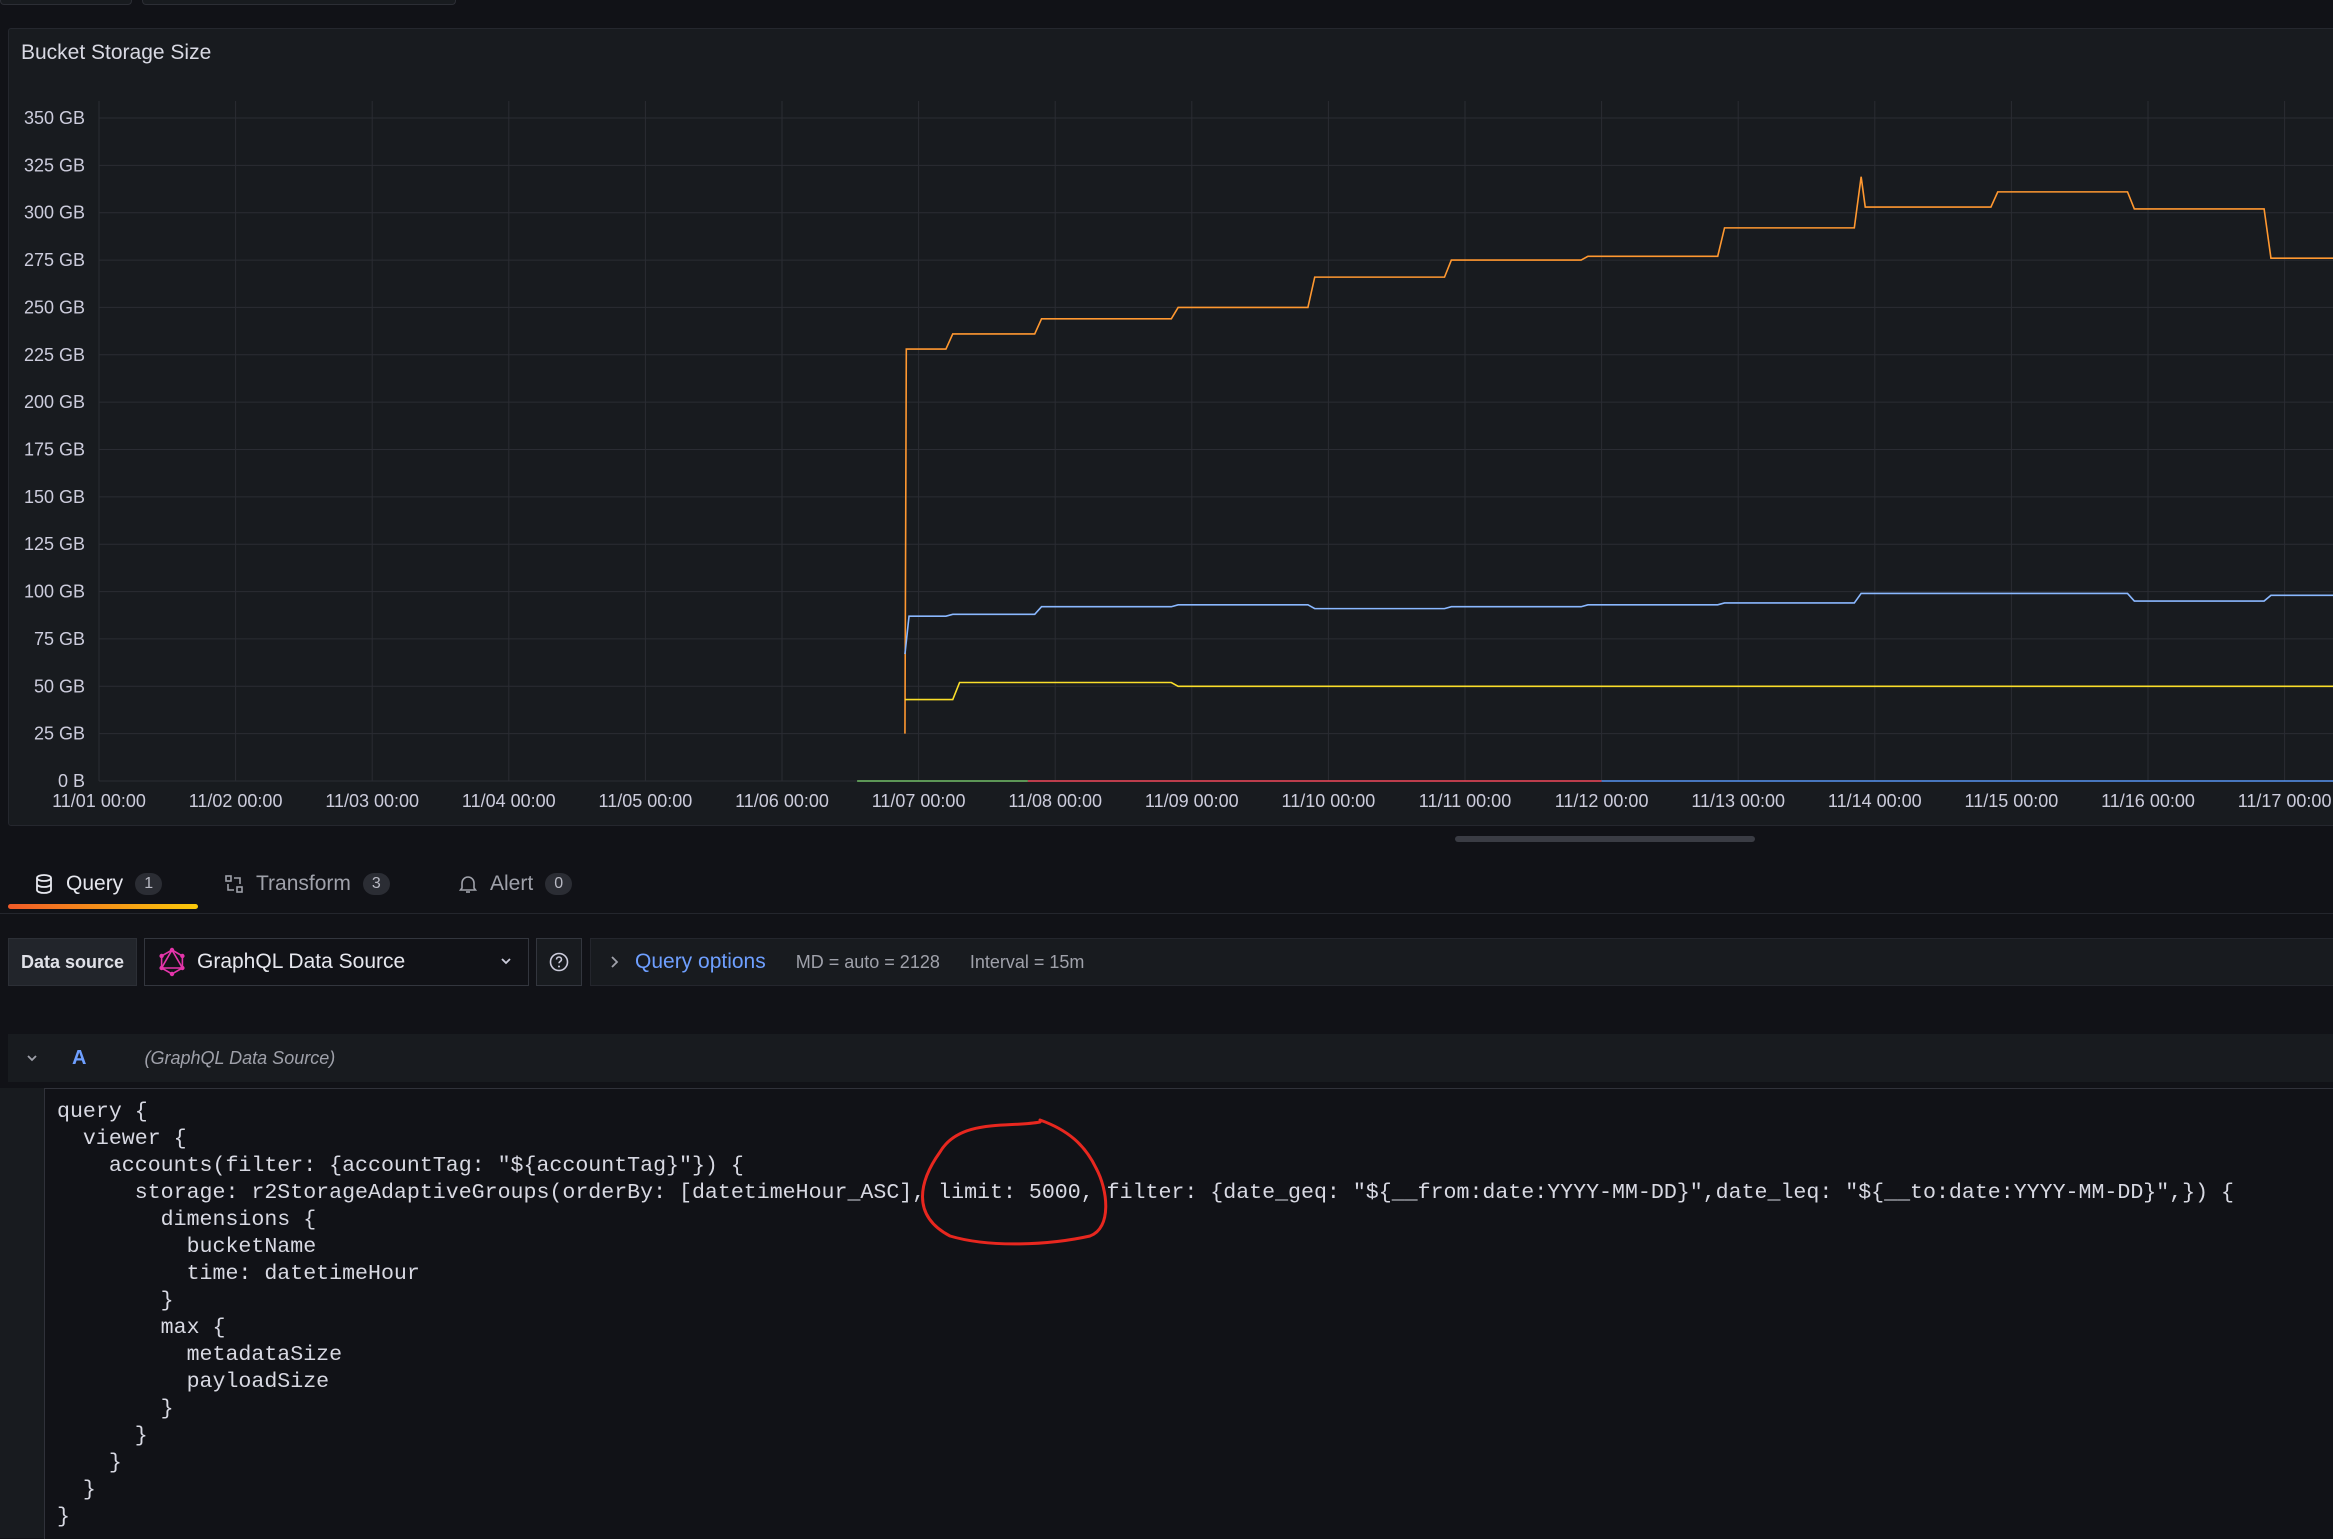 This screenshot has height=1539, width=2333. I want to click on x-tick-label: 11/10 00:00, so click(1329, 801).